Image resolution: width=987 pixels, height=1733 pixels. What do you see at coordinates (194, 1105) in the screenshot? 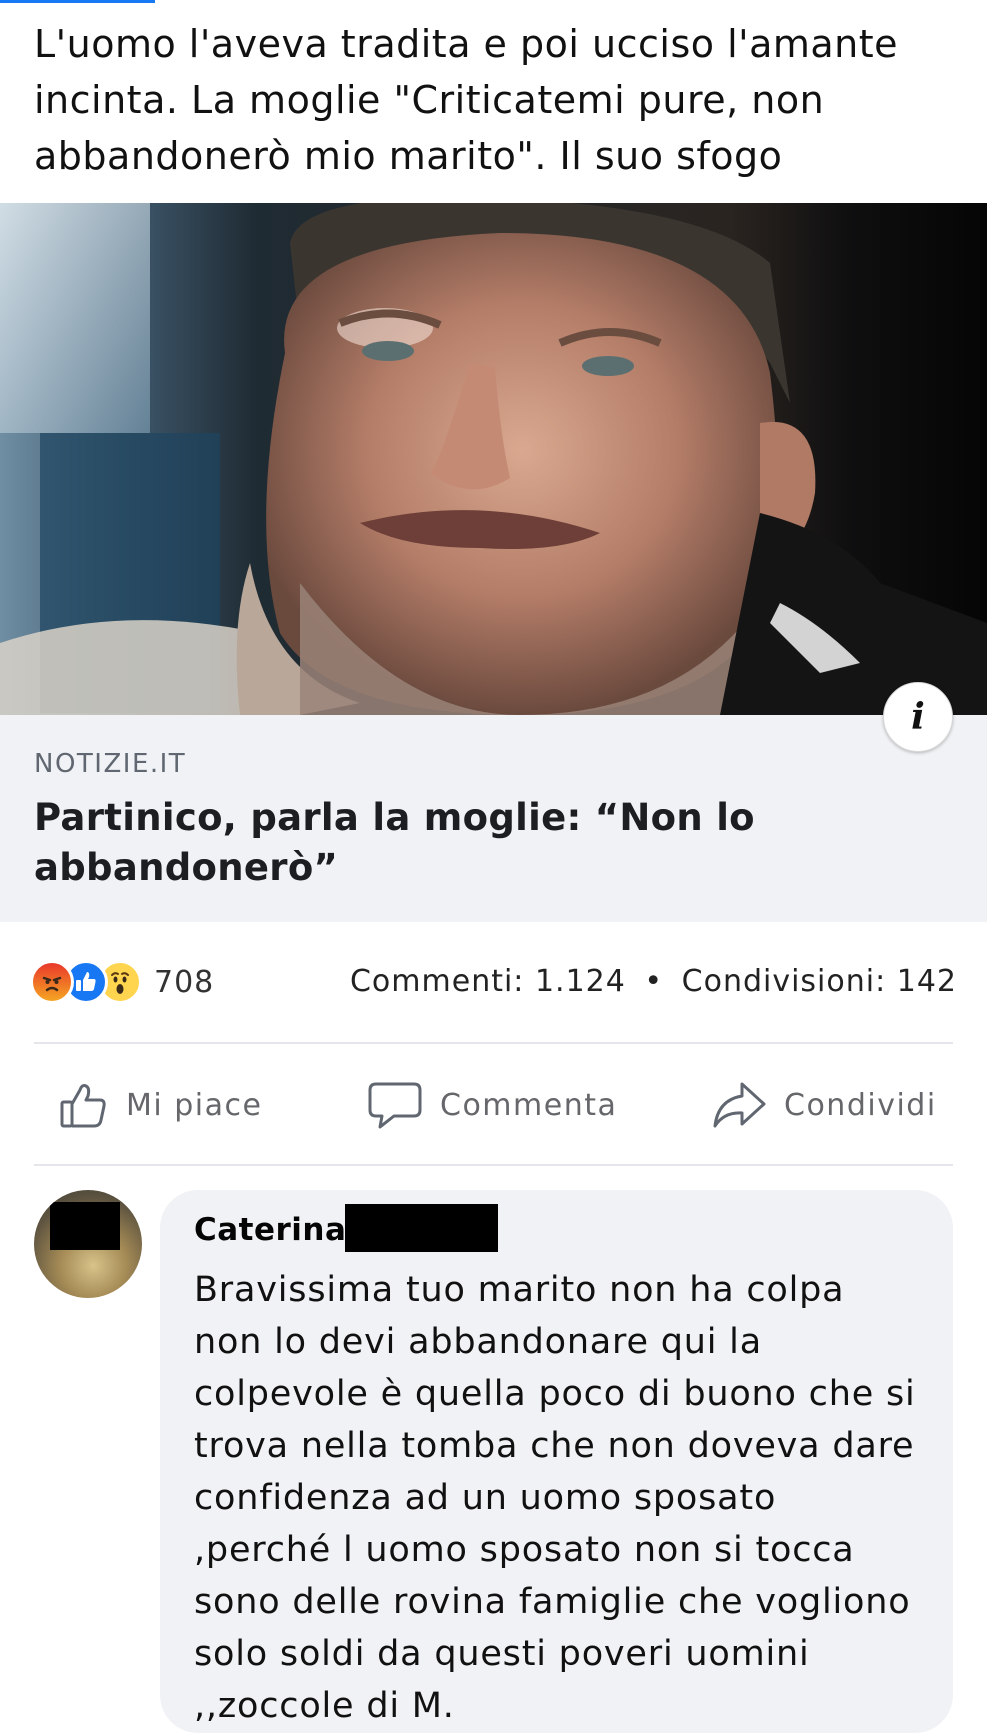
I see `like-label: Mi piace` at bounding box center [194, 1105].